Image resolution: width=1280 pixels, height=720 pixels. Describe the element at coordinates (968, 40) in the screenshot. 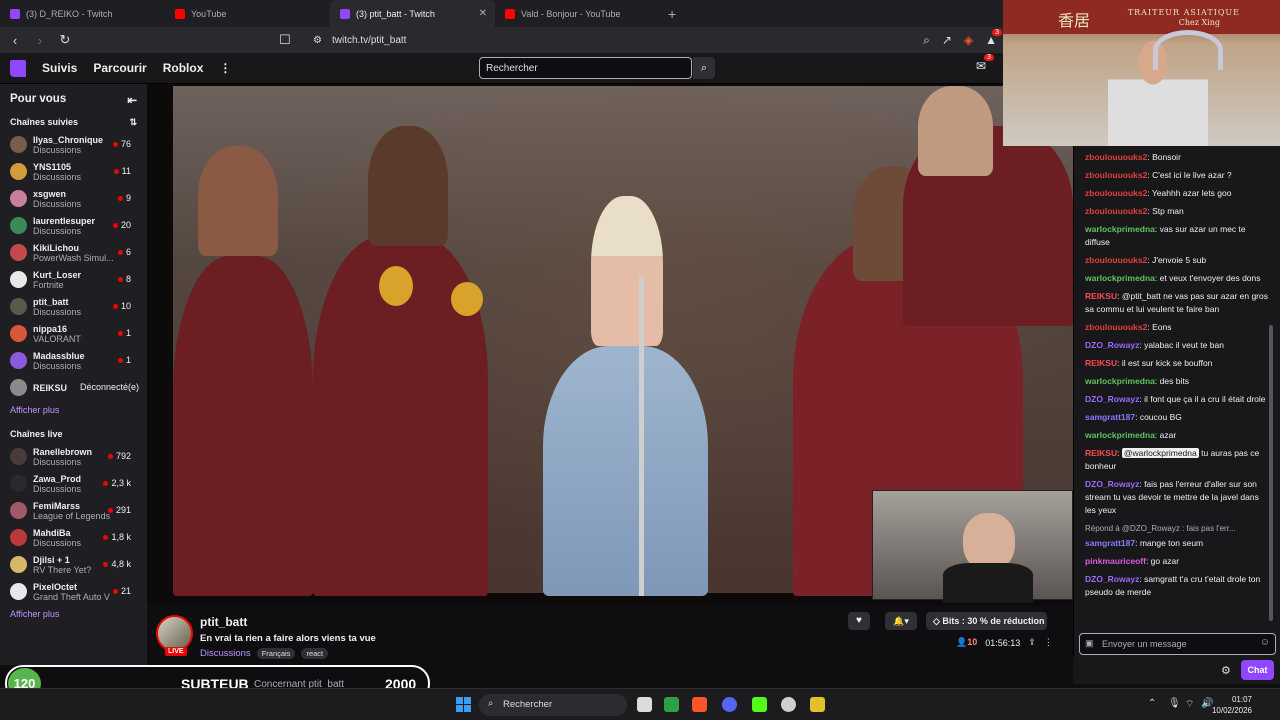

I see `brave-shield-icon: ◈` at that location.